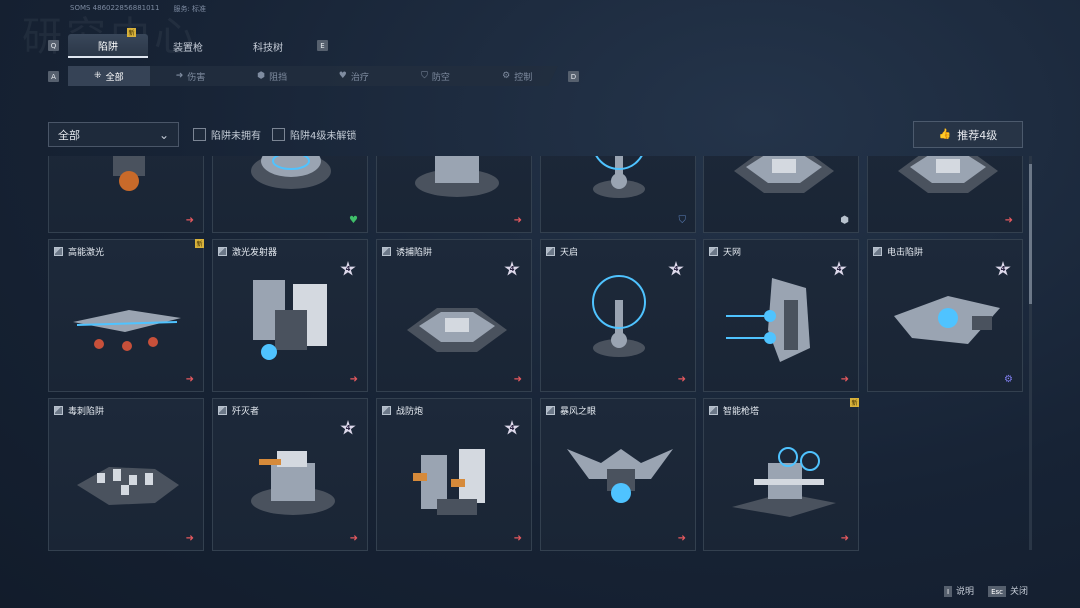 The image size is (1080, 608). What do you see at coordinates (781, 474) in the screenshot?
I see `trap-card: 智能枪塔 新 ➜` at bounding box center [781, 474].